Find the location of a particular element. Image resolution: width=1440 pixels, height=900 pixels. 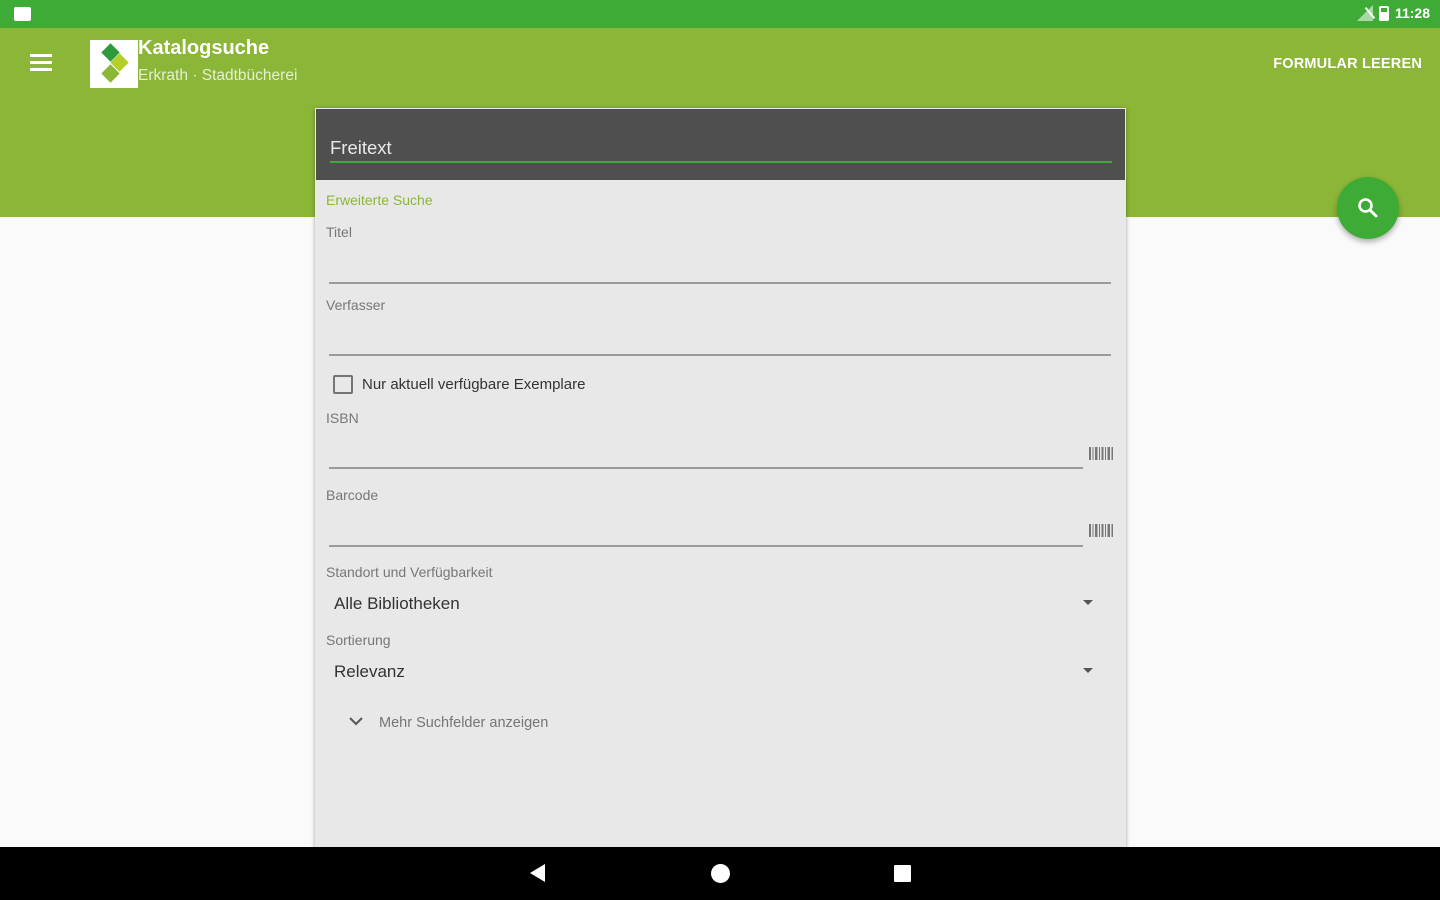

available-only-label: Nur aktuell verfügbare Exemplare is located at coordinates (474, 384).